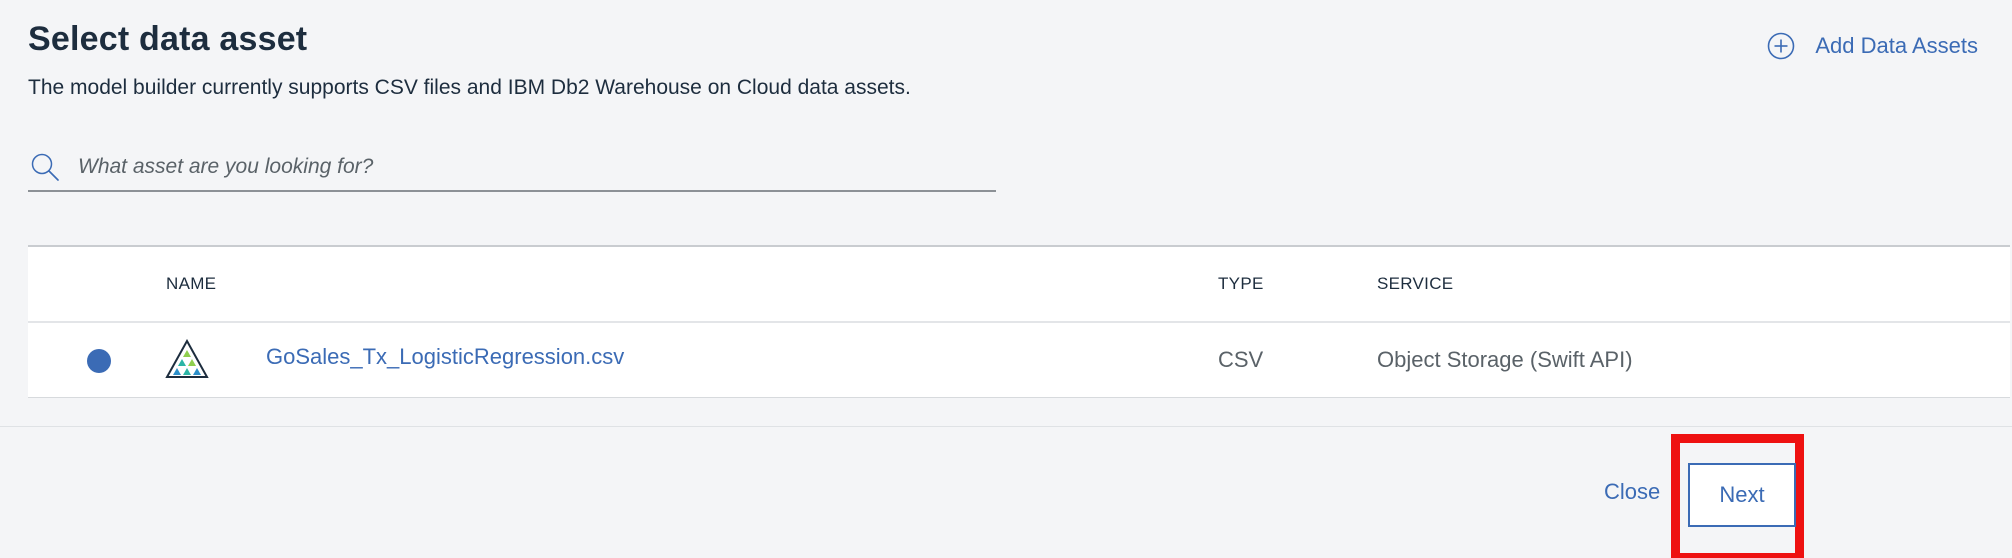 The image size is (2012, 558). What do you see at coordinates (187, 358) in the screenshot?
I see `dataset-triangle-icon` at bounding box center [187, 358].